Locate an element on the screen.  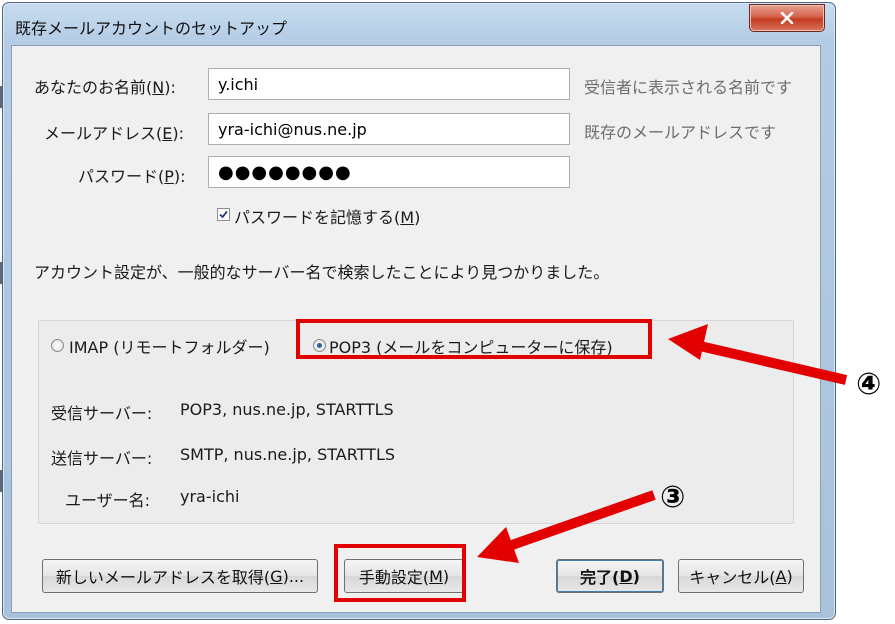
close-button is located at coordinates (787, 18).